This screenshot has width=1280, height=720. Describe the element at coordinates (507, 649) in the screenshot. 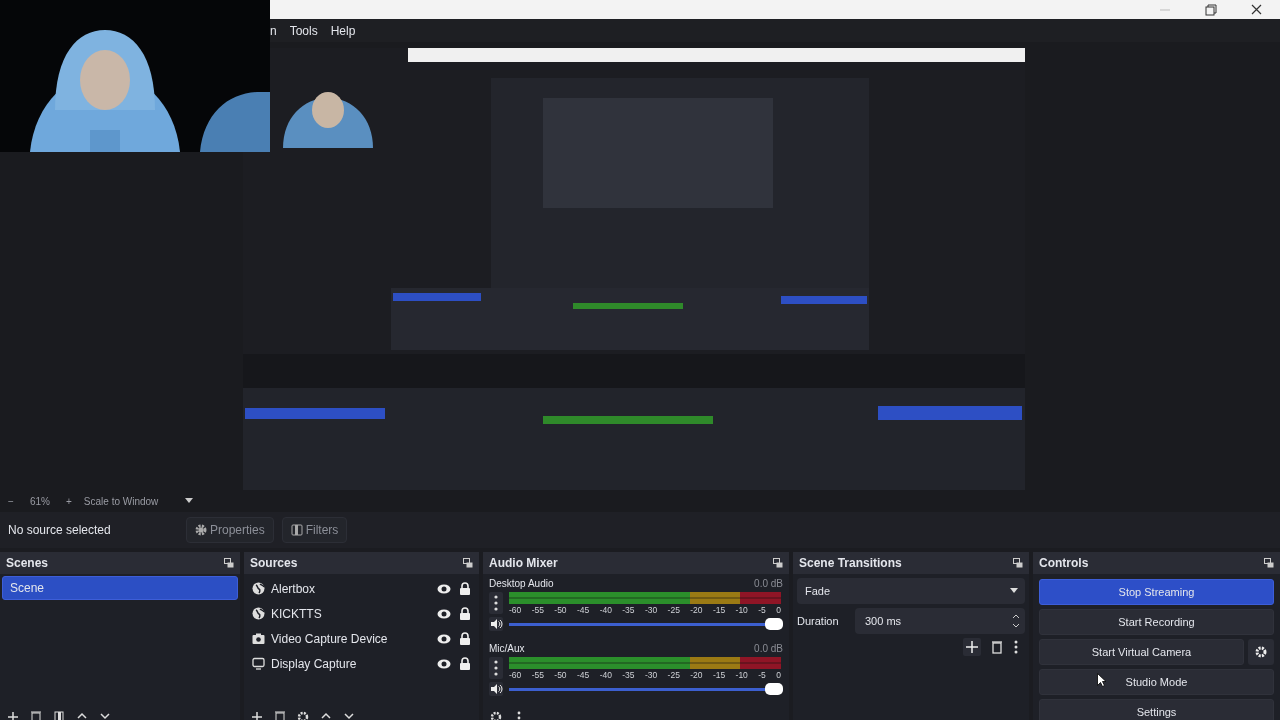

I see `channel-name: Mic/Aux` at that location.